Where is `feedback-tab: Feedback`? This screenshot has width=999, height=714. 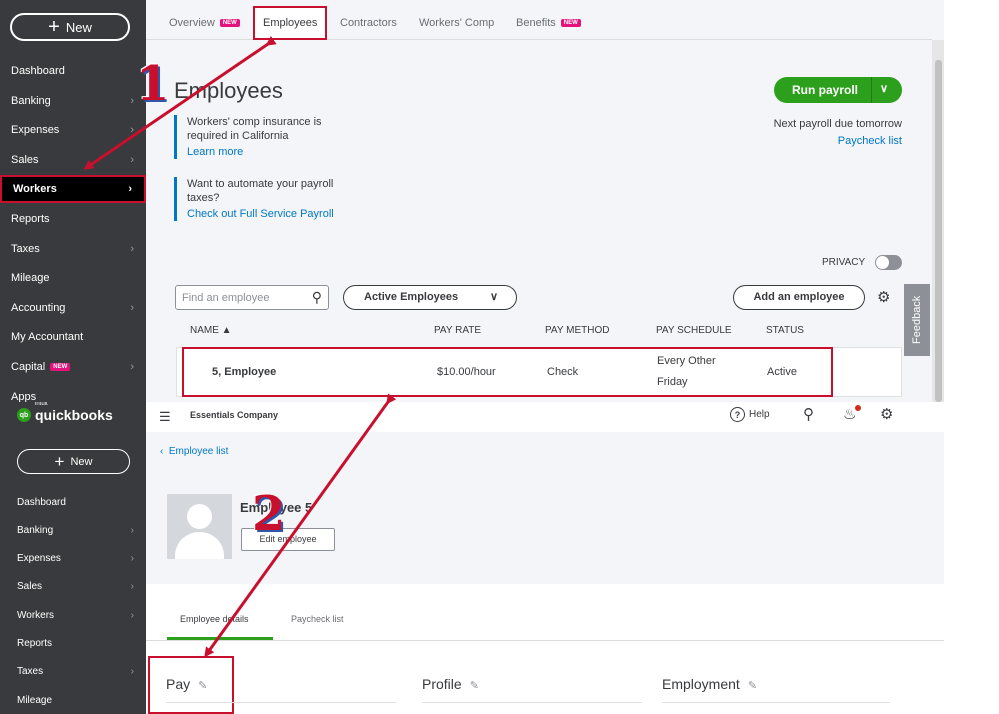
feedback-tab: Feedback is located at coordinates (917, 320).